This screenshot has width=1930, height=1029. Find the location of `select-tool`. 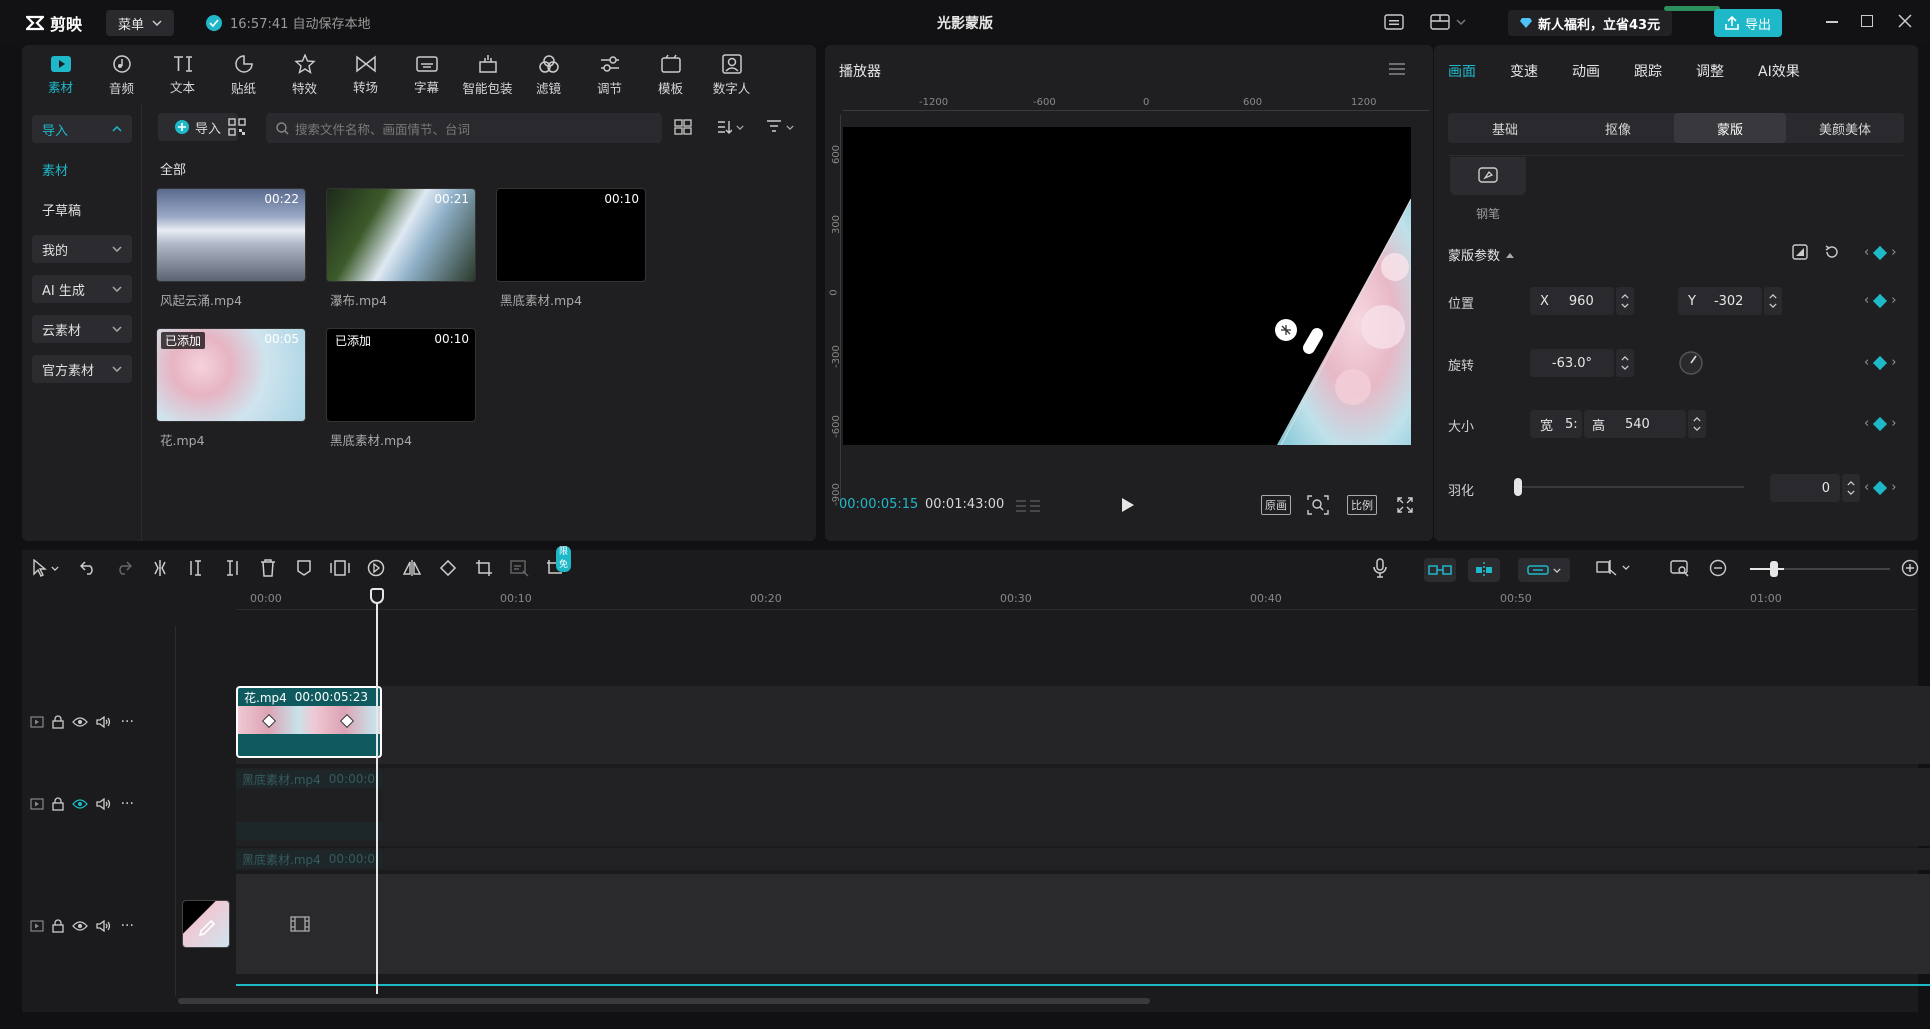

select-tool is located at coordinates (46, 568).